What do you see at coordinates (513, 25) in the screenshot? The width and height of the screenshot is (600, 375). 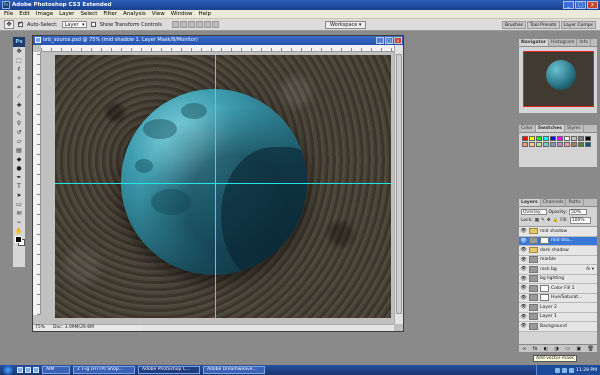 I see `brushes-tab: Brushes` at bounding box center [513, 25].